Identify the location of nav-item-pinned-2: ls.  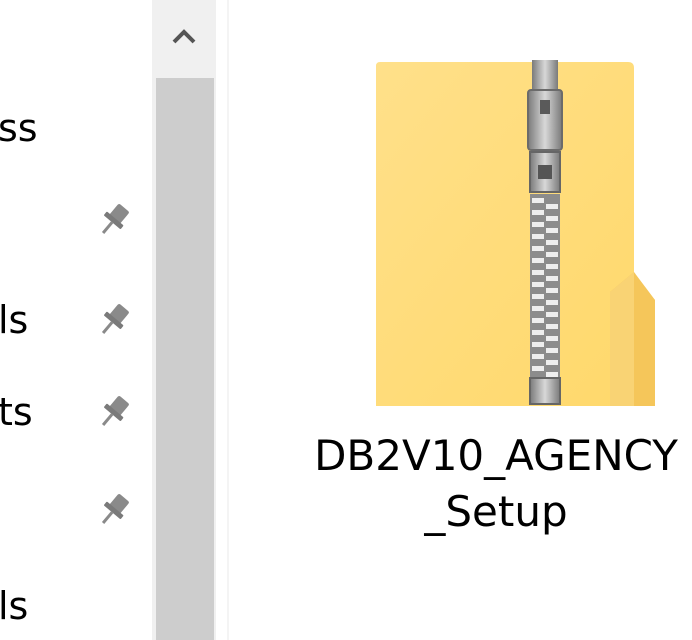
(76, 320).